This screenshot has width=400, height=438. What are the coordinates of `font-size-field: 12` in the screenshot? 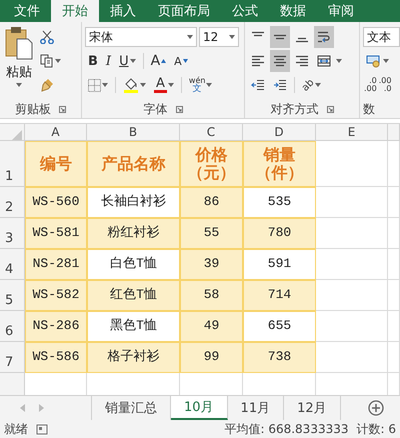 It's located at (219, 37).